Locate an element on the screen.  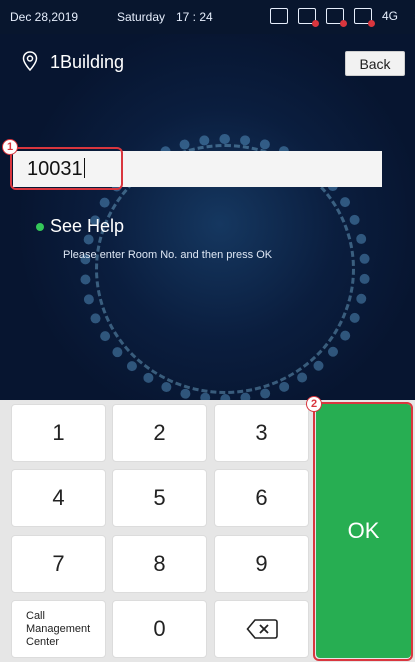
ok-highlight-box is located at coordinates (363, 531).